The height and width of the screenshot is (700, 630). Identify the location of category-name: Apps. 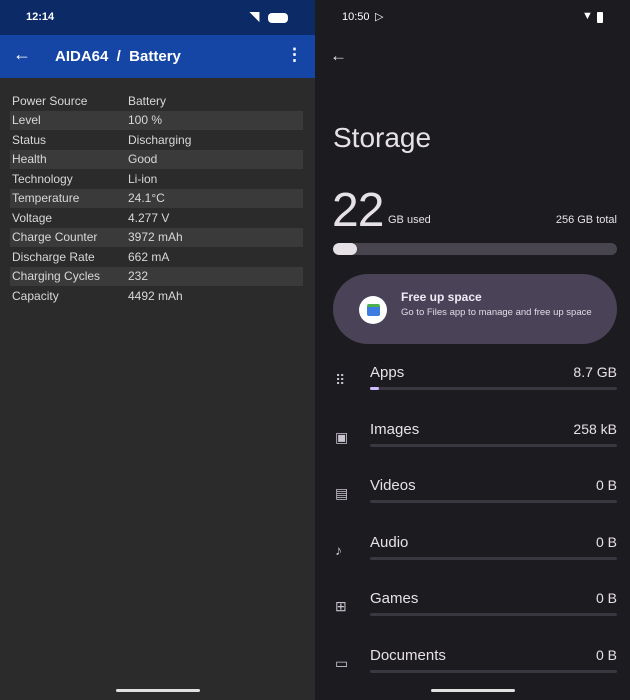
(387, 372).